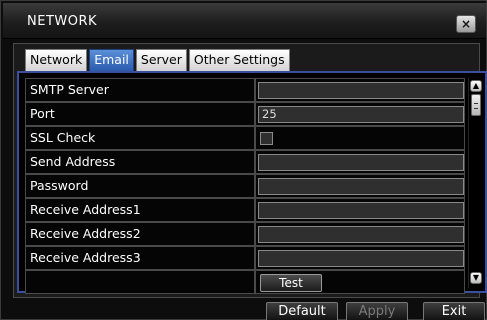  I want to click on row-test: Test, so click(245, 282).